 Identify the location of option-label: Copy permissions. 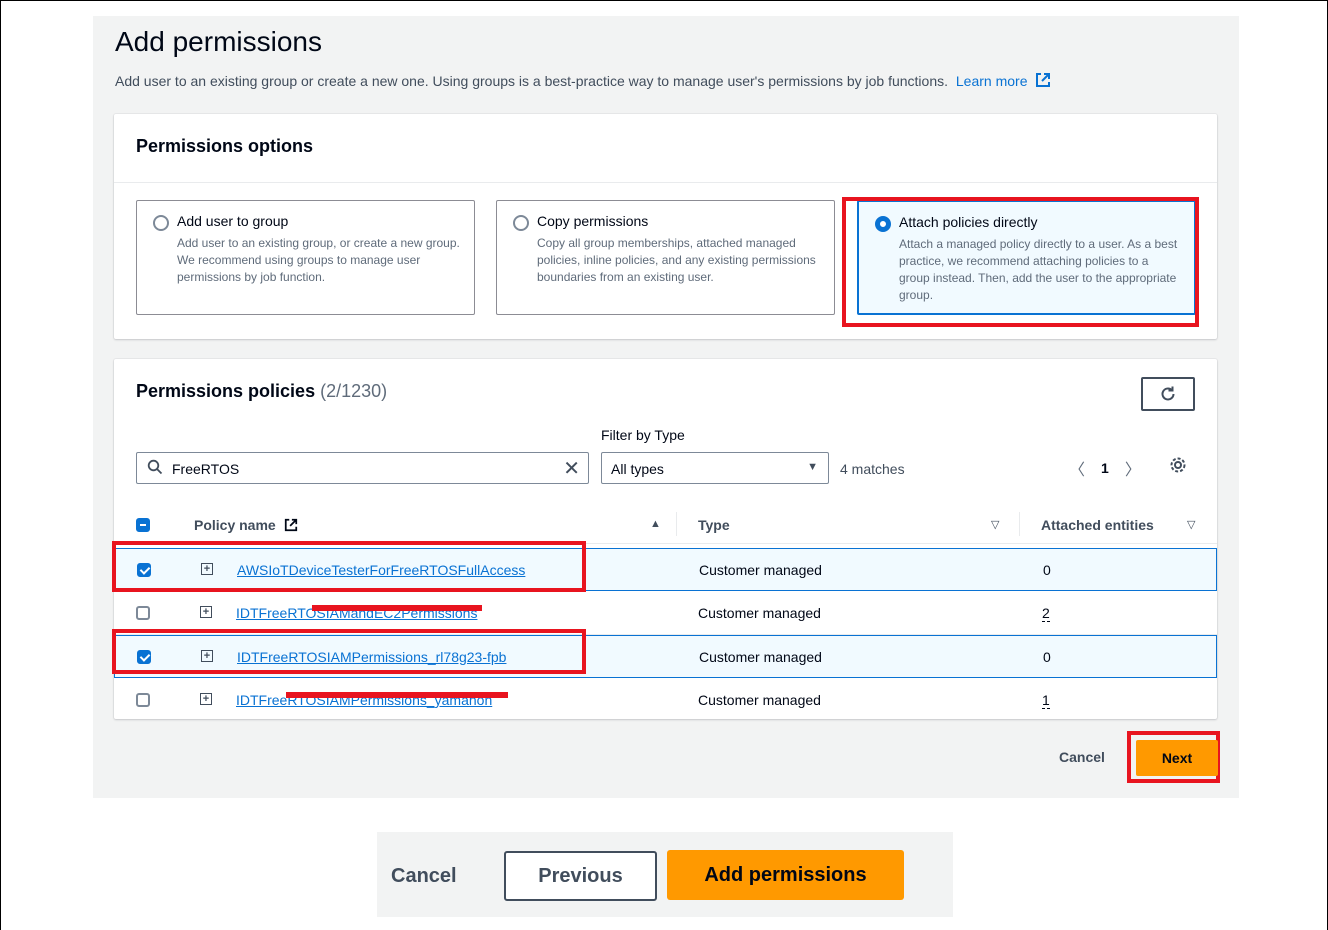
(593, 221).